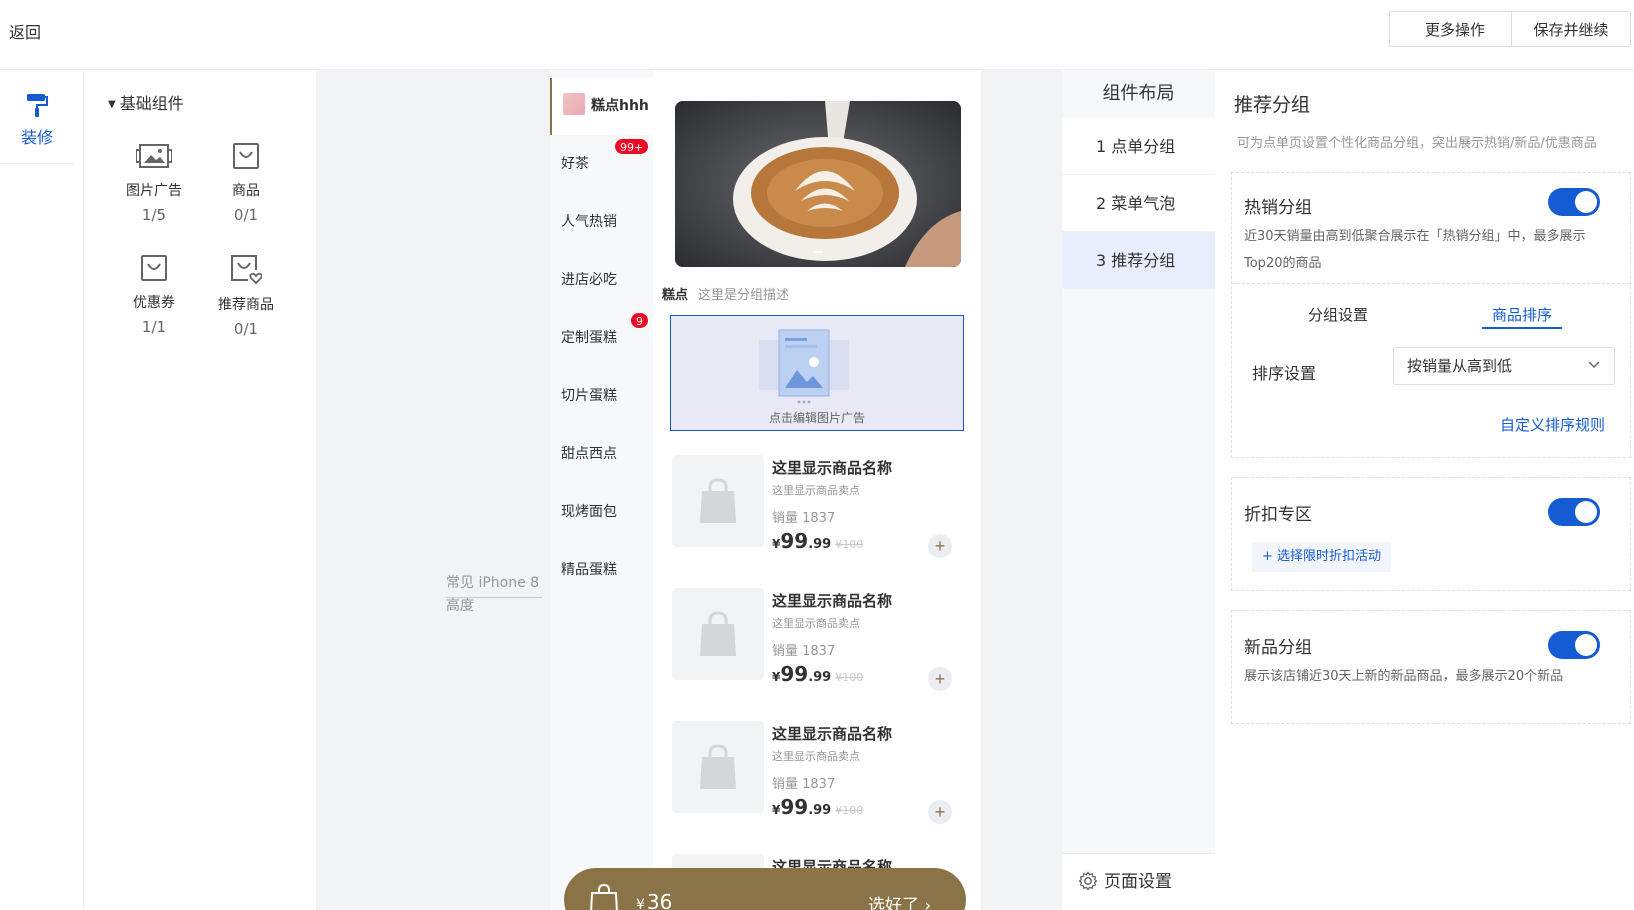 The height and width of the screenshot is (910, 1634). I want to click on page-setting-button: 页面设置, so click(1138, 881).